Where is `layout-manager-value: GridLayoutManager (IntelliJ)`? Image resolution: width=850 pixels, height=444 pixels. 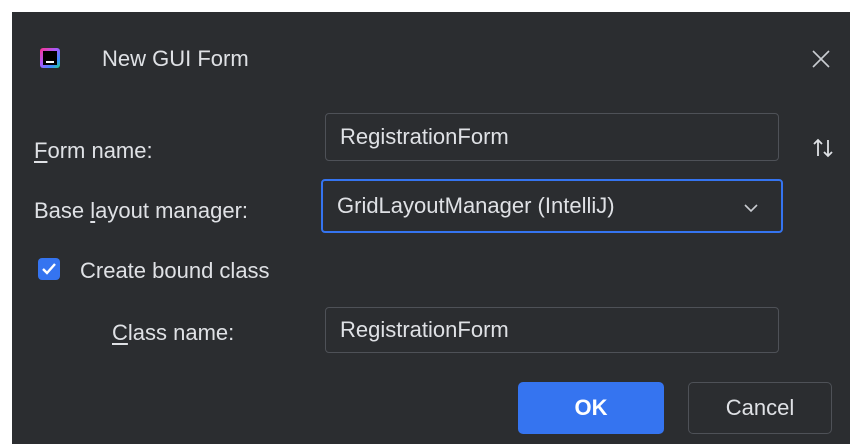
layout-manager-value: GridLayoutManager (IntelliJ) is located at coordinates (476, 205).